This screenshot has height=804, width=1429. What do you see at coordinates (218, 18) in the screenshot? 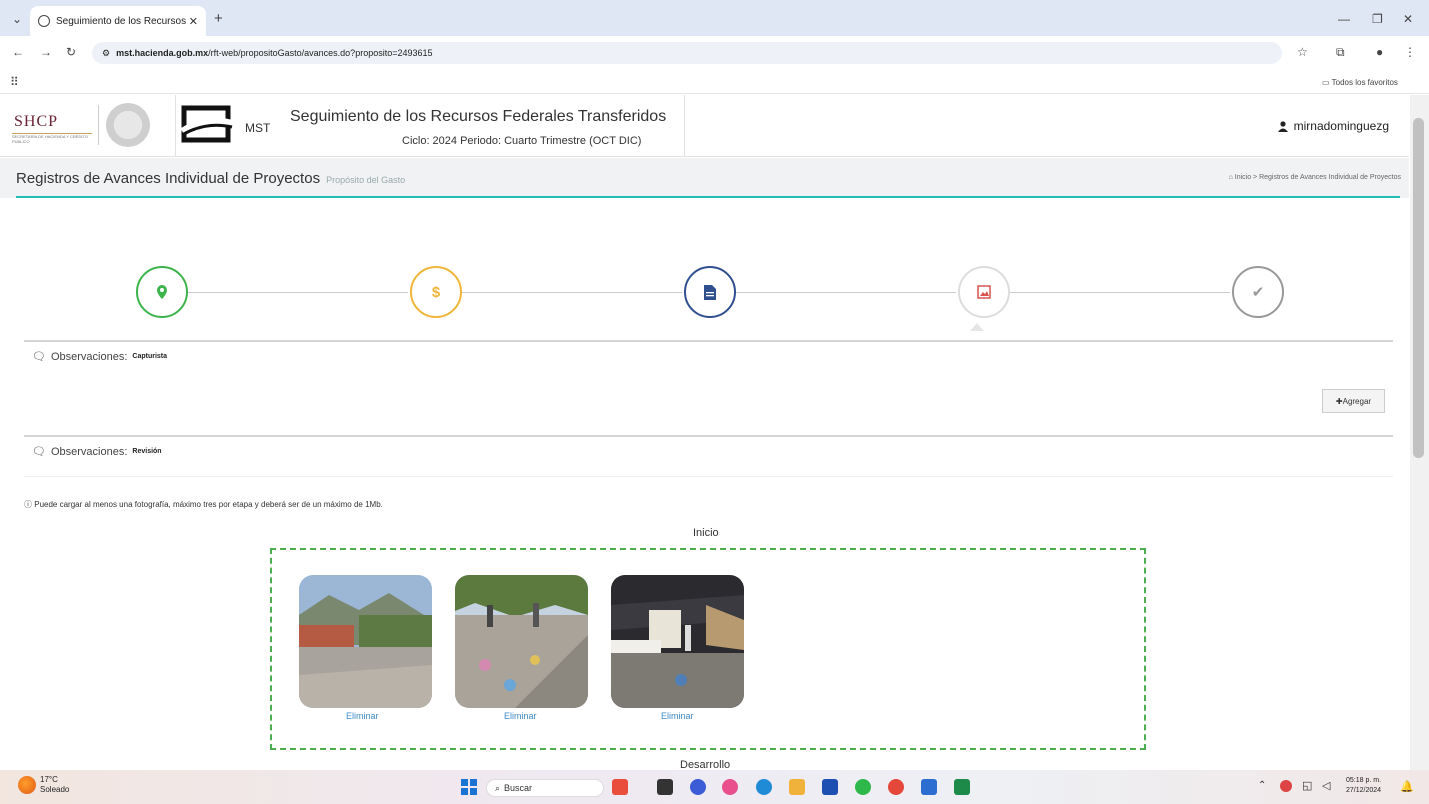
I see `new-tab-icon: +` at bounding box center [218, 18].